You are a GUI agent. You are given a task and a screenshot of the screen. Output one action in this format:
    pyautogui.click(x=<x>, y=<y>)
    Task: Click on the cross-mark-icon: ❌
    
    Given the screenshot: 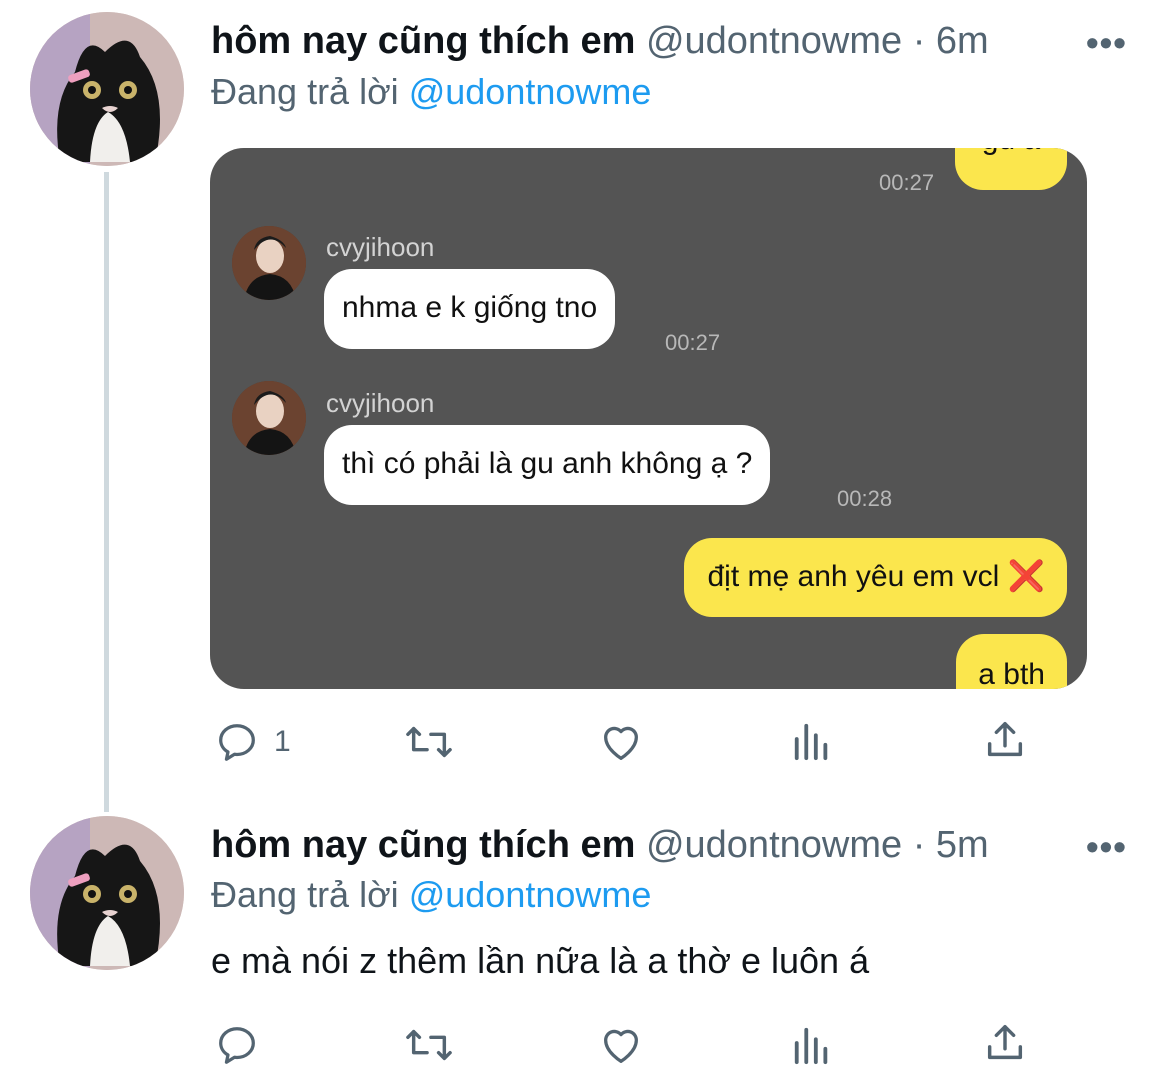 What is the action you would take?
    pyautogui.click(x=1026, y=576)
    